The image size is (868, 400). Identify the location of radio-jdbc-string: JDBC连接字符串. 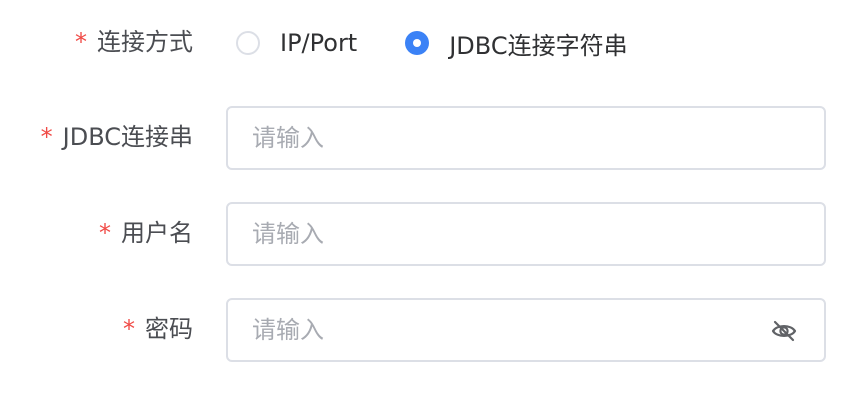
(516, 43).